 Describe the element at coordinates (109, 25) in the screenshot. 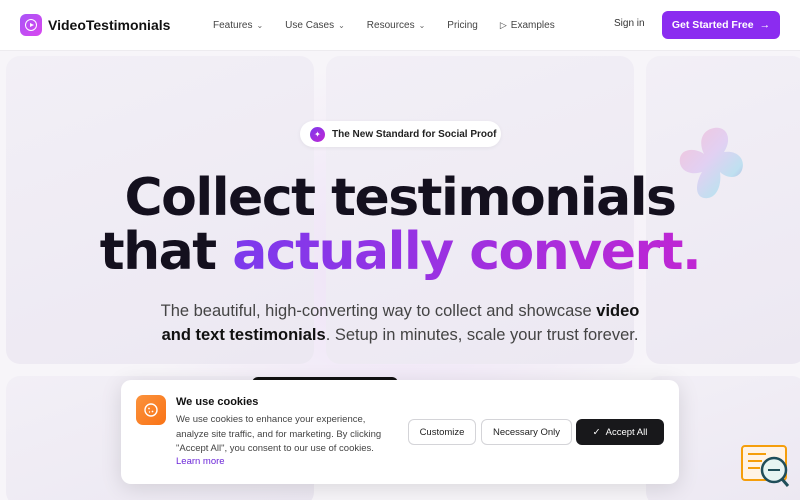

I see `brand-name: VideoTestimonials` at that location.